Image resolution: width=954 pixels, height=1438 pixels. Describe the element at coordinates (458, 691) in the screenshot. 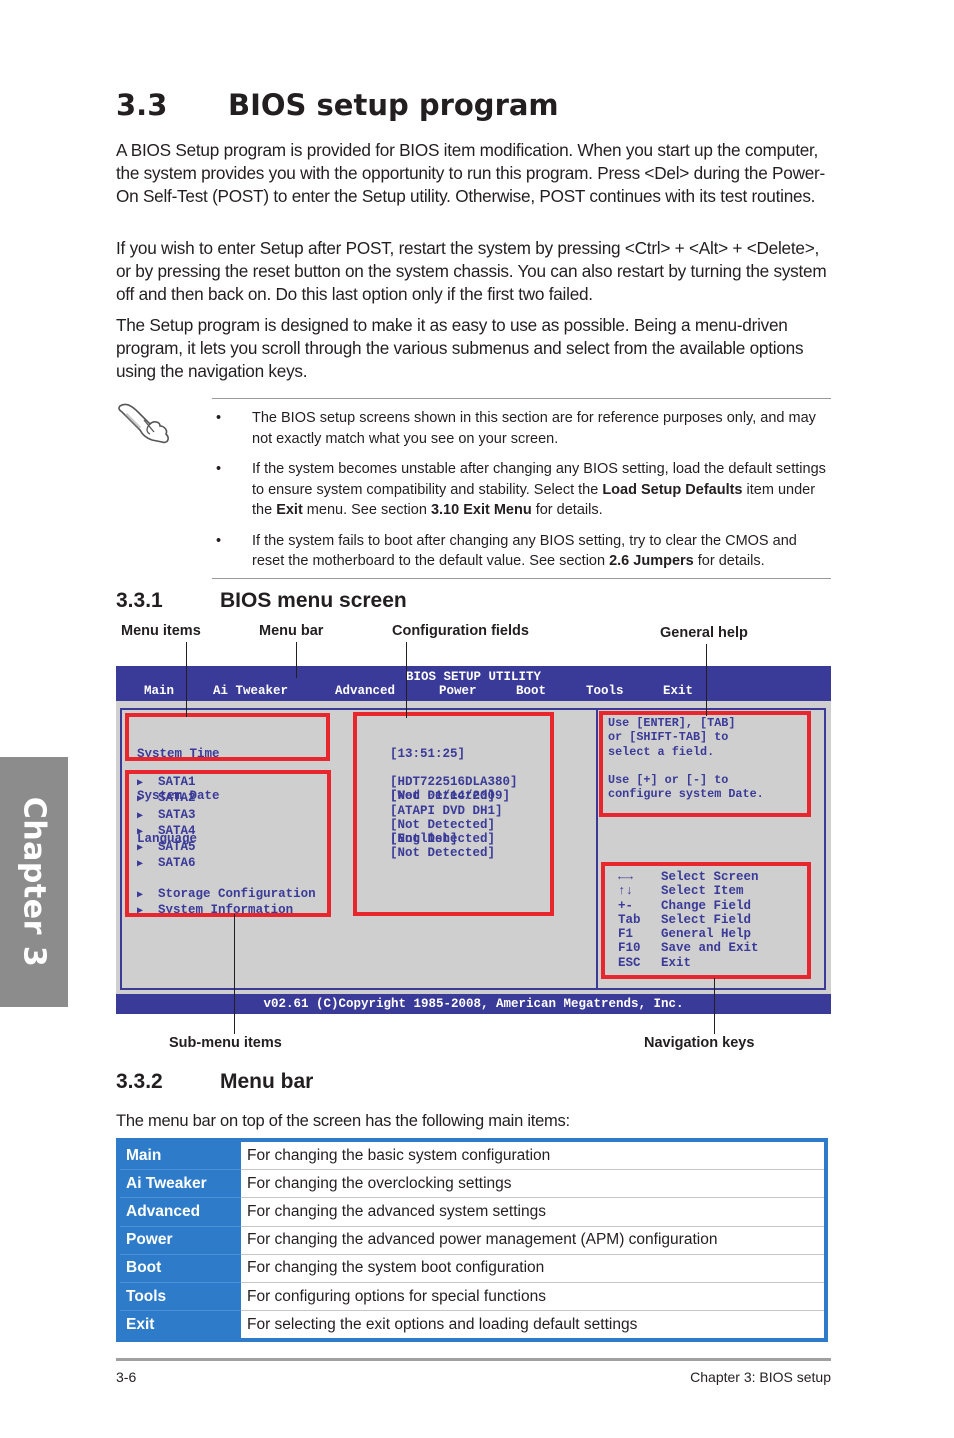

I see `bios-menu-power: Power` at that location.